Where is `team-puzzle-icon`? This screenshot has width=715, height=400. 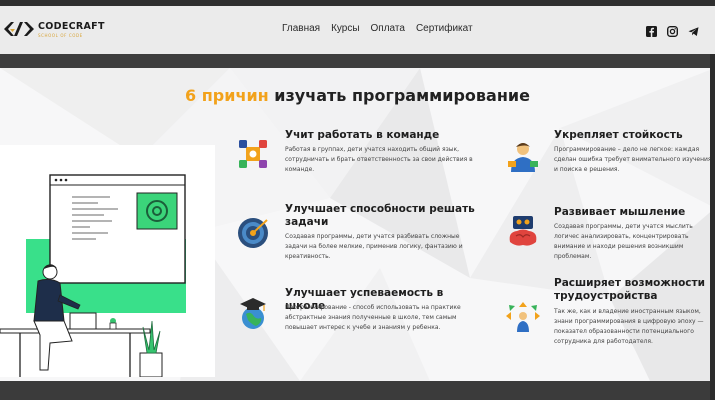
team-puzzle-icon is located at coordinates (253, 154).